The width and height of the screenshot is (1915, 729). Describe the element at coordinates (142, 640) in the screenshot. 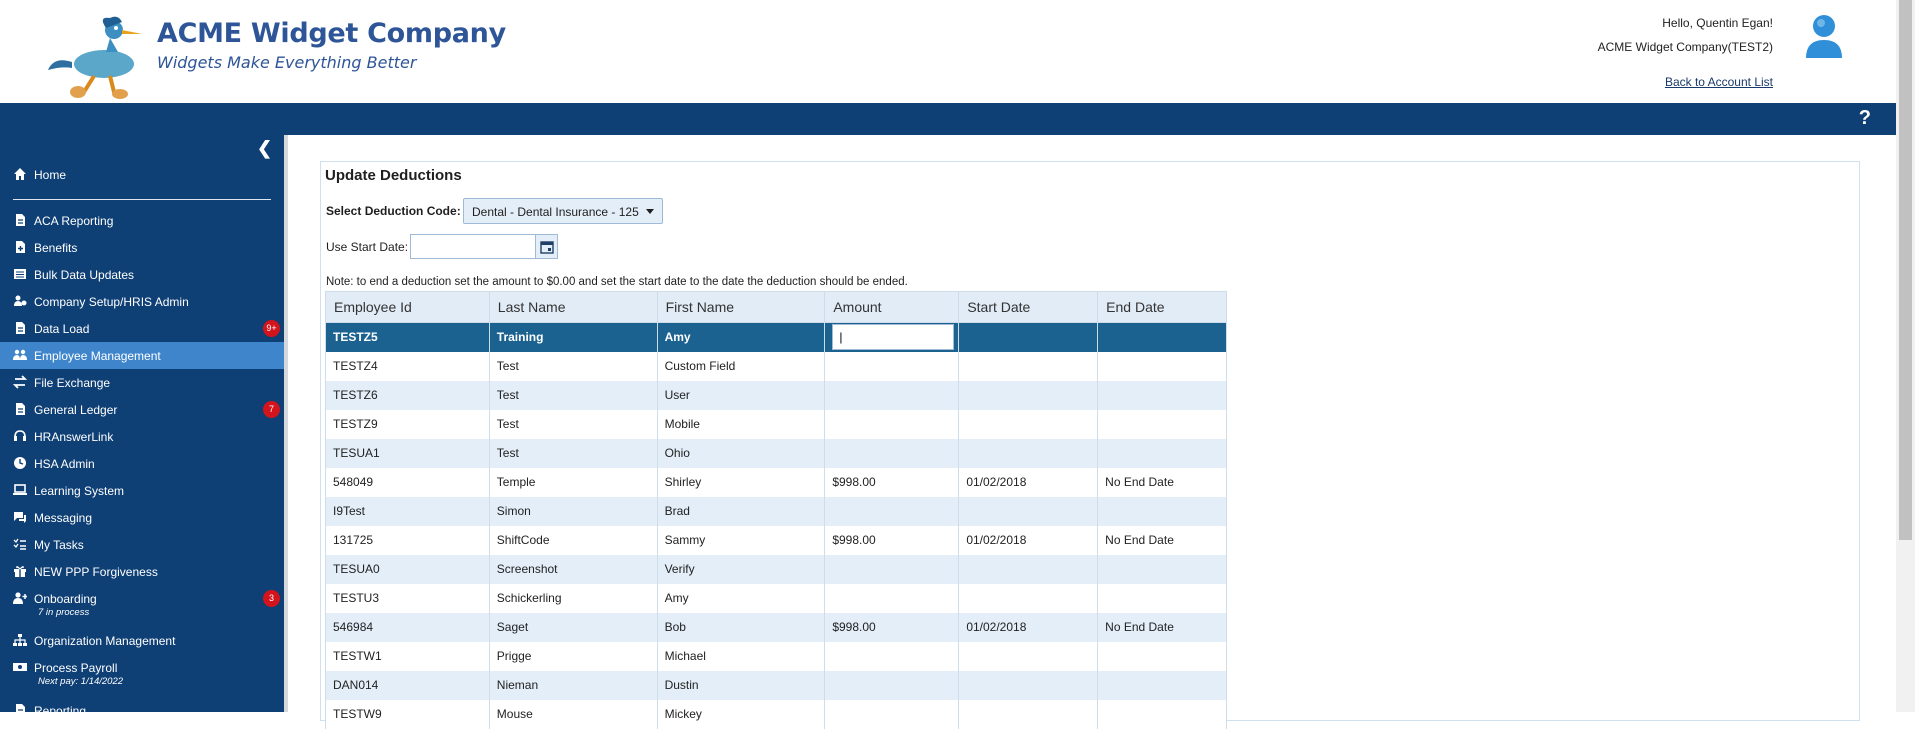

I see `sidebar-item-organization-management: Organization Management` at that location.